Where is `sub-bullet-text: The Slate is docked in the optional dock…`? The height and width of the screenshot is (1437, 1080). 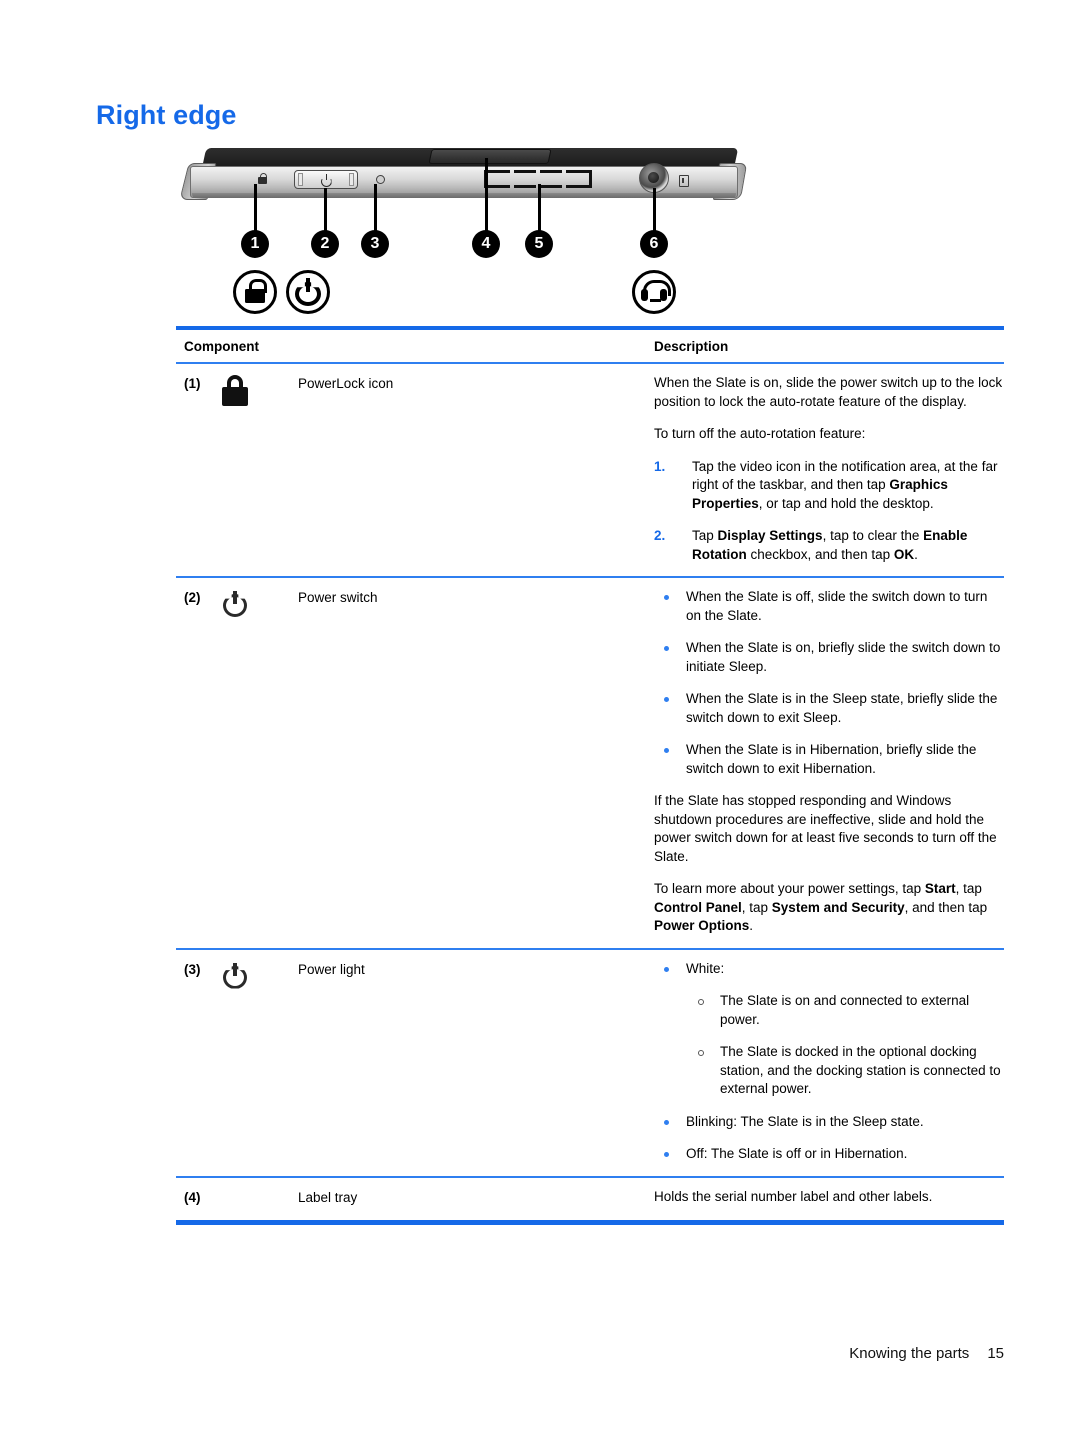
sub-bullet-text: The Slate is docked in the optional dock… is located at coordinates (860, 1070).